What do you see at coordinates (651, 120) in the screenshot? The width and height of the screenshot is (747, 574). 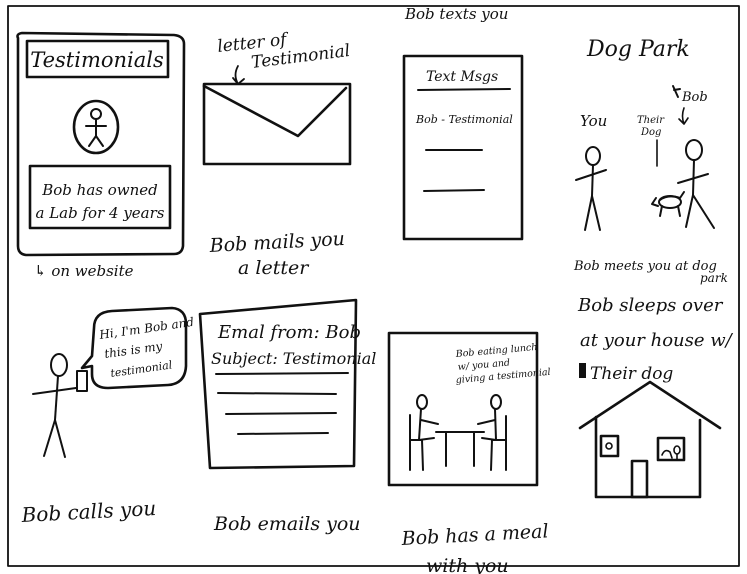 I see `label-their: Their` at bounding box center [651, 120].